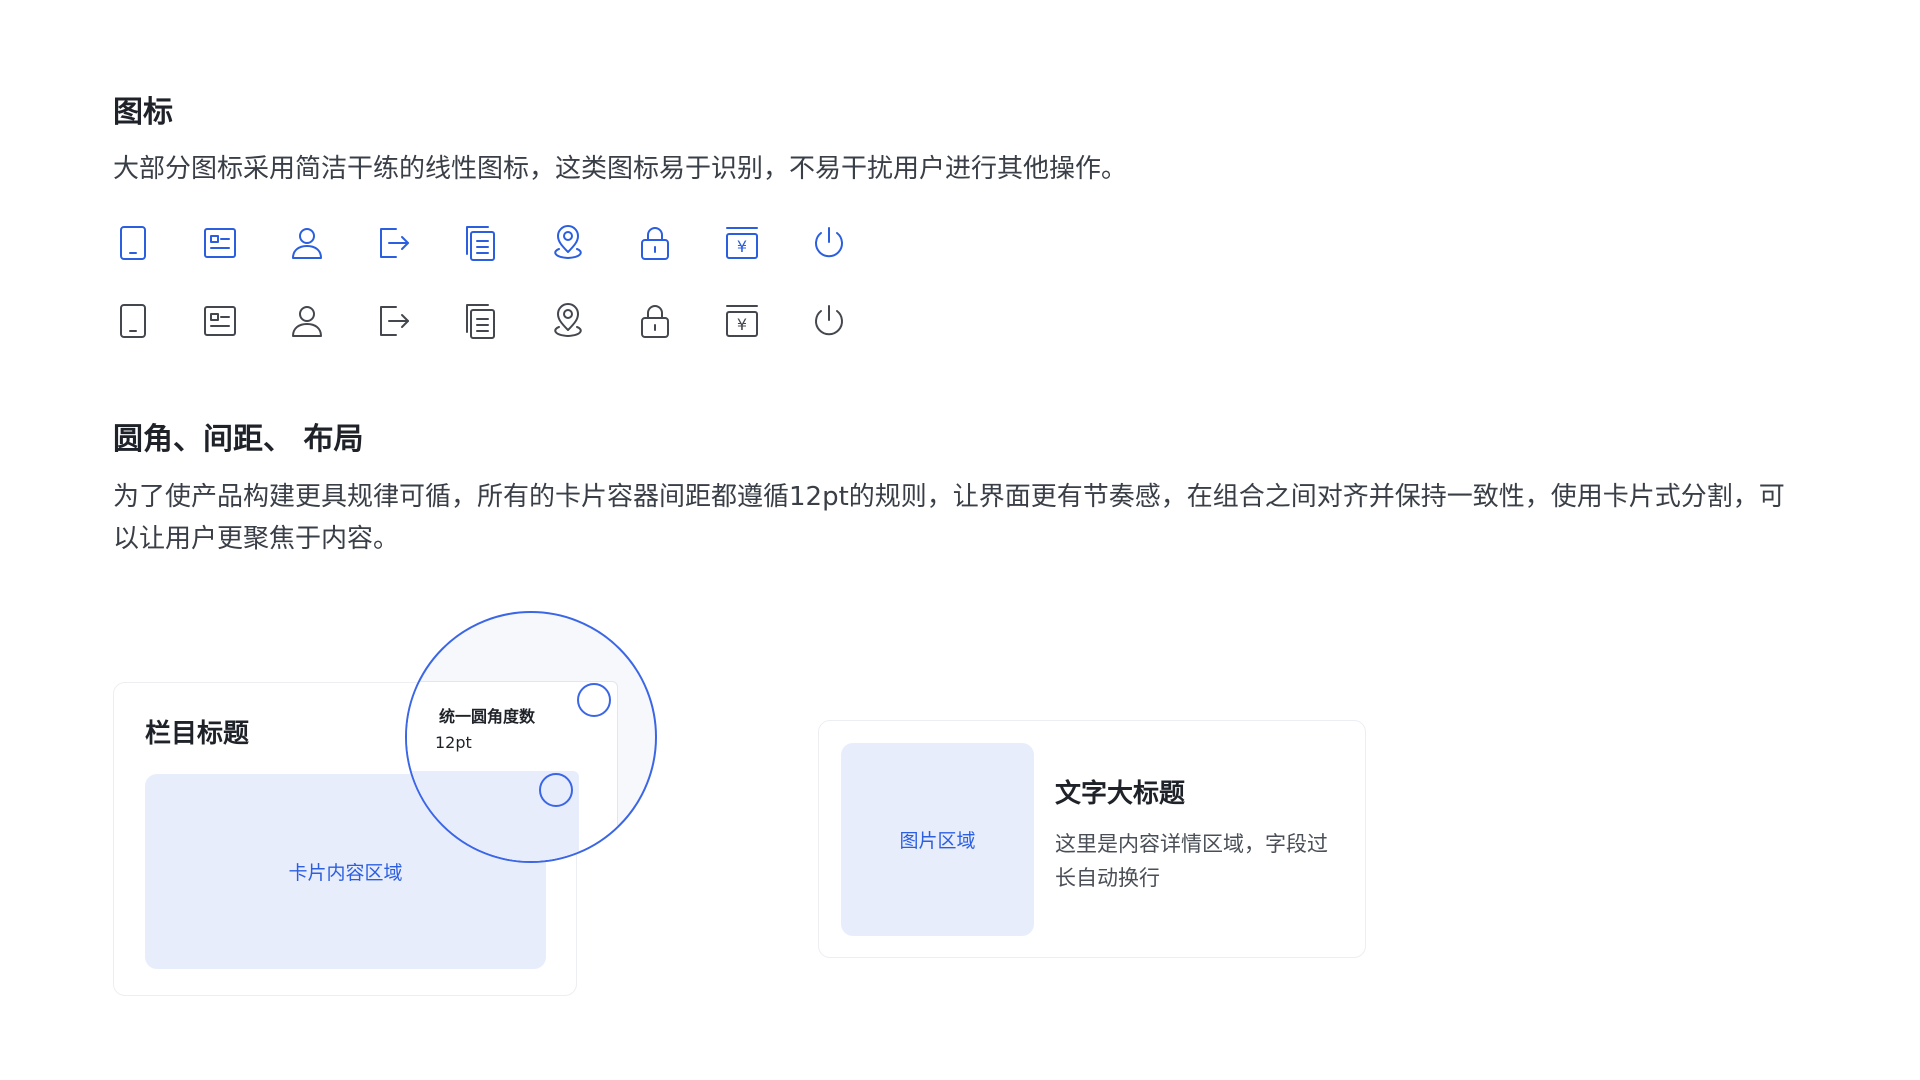  I want to click on card-media-body: 这里是内容详情区域，字段过长自动换行, so click(1191, 861).